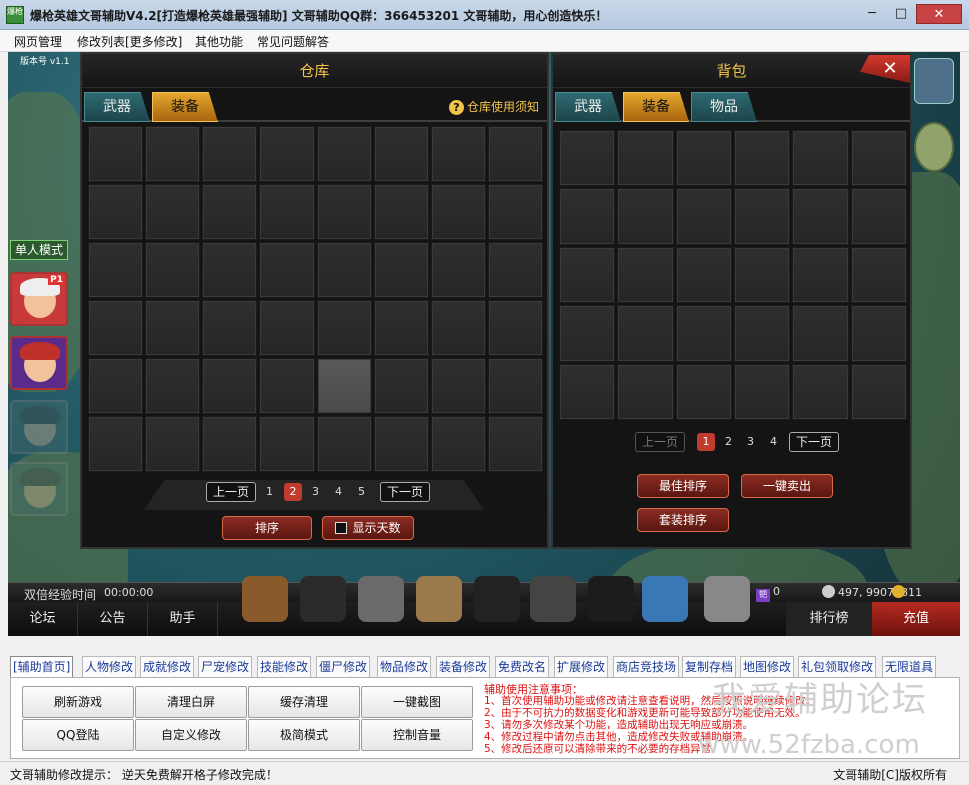 This screenshot has height=785, width=969. I want to click on clear-white-screen-button: 清理白屏, so click(191, 702).